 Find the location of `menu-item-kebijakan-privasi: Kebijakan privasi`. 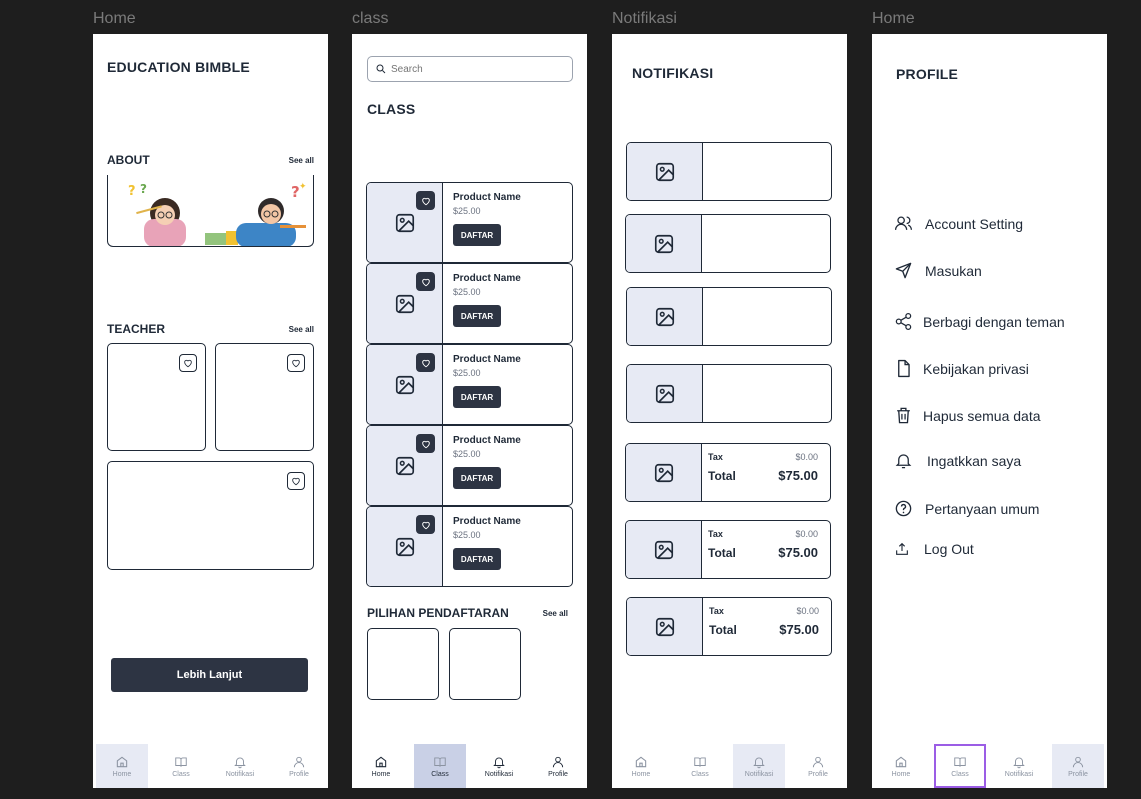

menu-item-kebijakan-privasi: Kebijakan privasi is located at coordinates (961, 368).